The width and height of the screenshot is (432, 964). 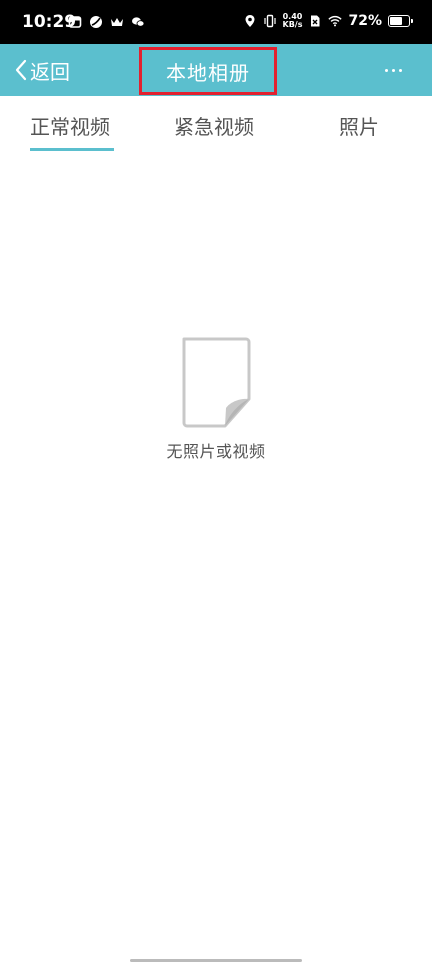 What do you see at coordinates (138, 22) in the screenshot?
I see `wechat-icon` at bounding box center [138, 22].